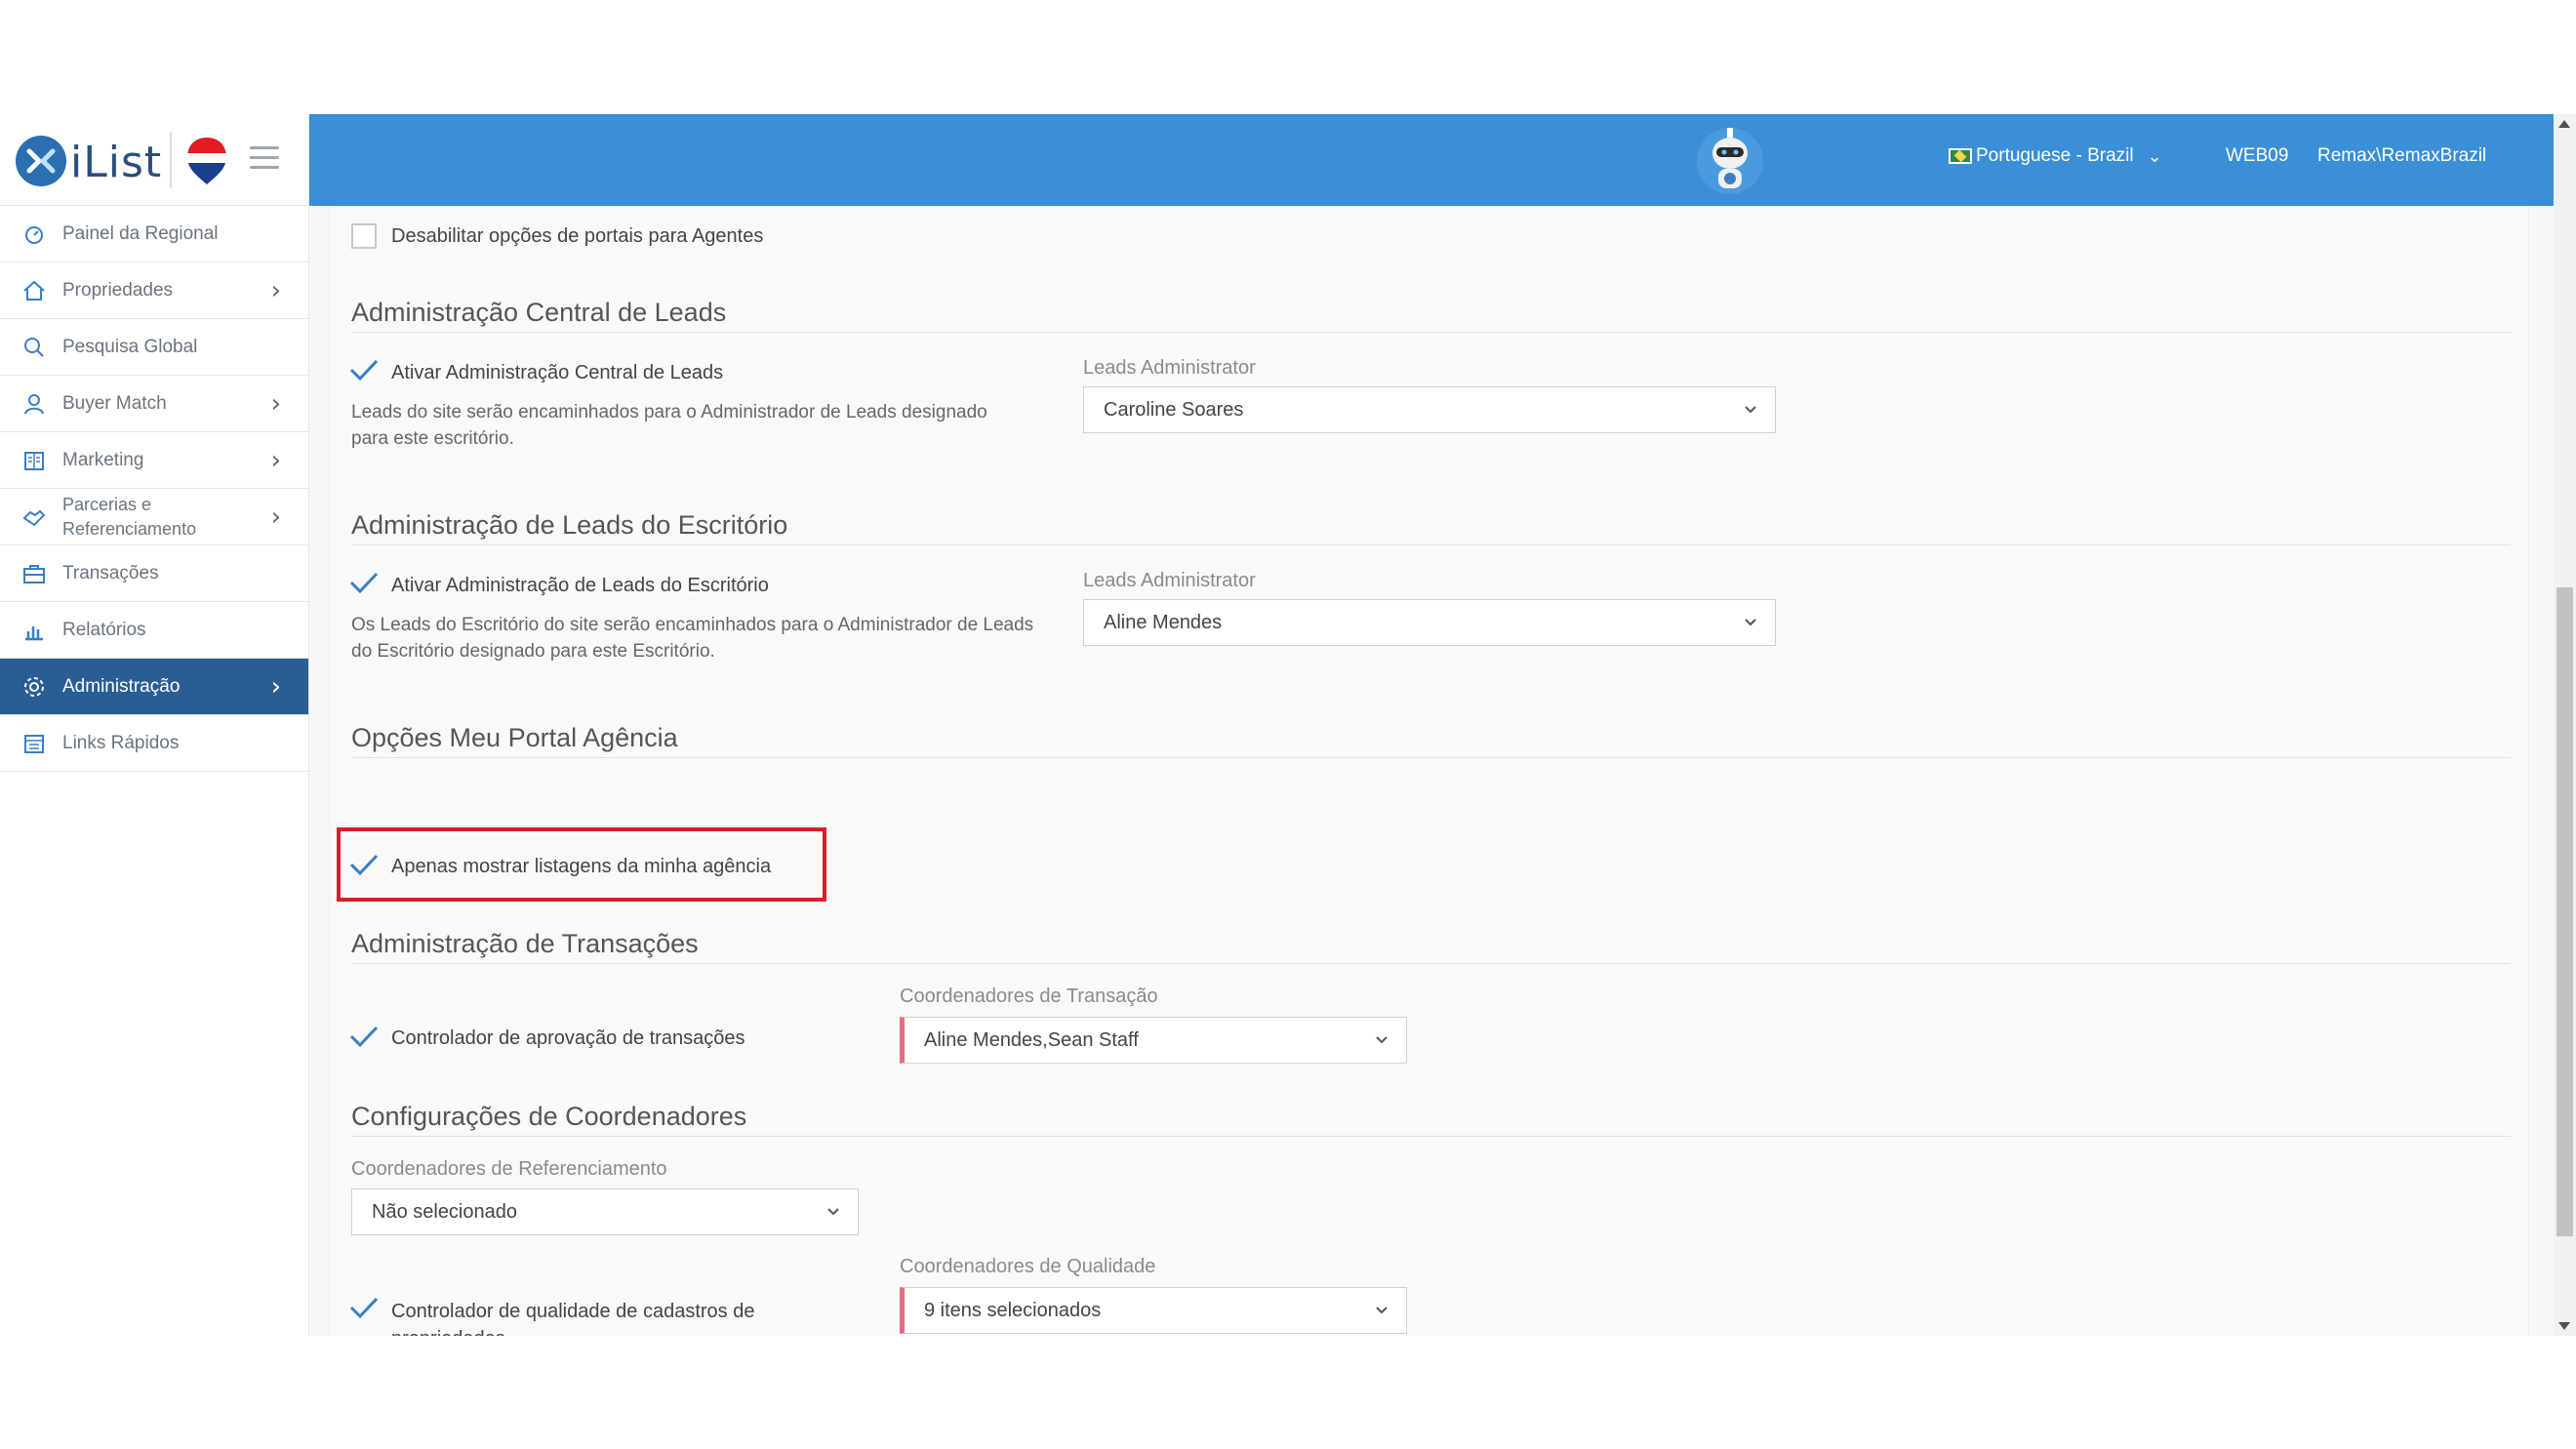 The height and width of the screenshot is (1449, 2576). Describe the element at coordinates (1960, 156) in the screenshot. I see `brazil-flag-icon` at that location.